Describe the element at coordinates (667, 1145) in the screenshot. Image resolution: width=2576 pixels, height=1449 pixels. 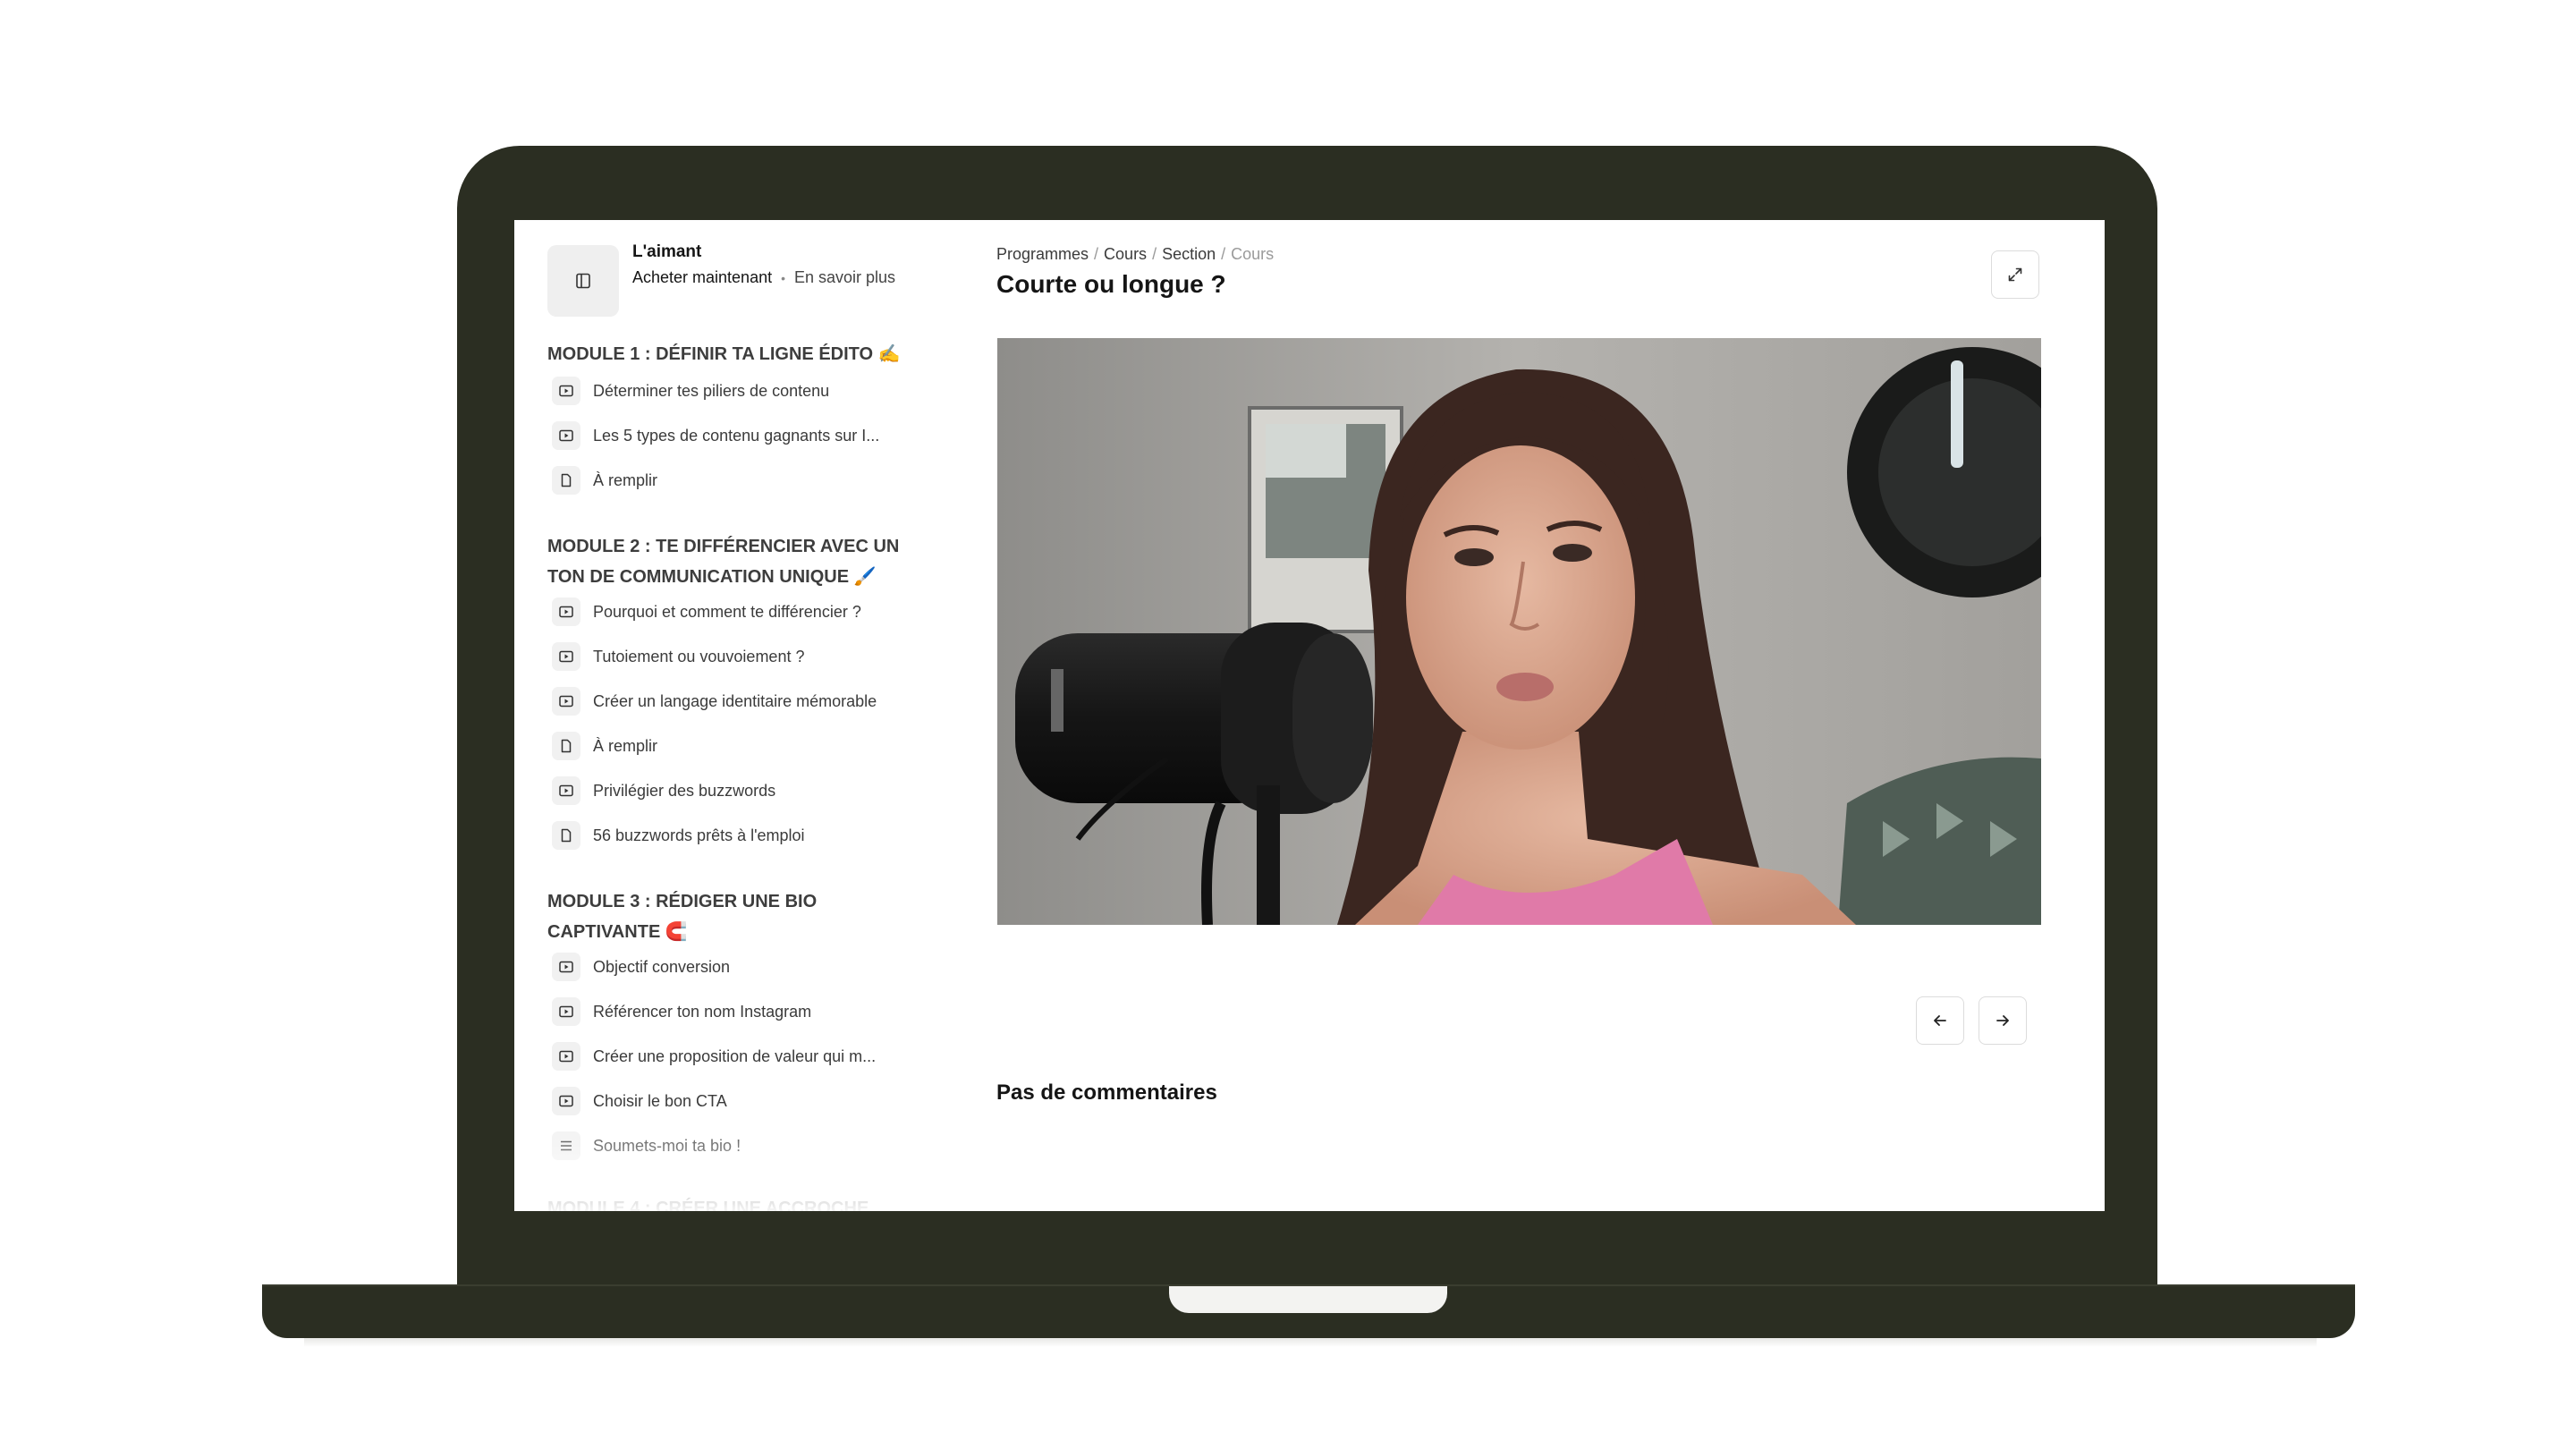
I see `lesson-label: Soumets-moi ta bio !` at that location.